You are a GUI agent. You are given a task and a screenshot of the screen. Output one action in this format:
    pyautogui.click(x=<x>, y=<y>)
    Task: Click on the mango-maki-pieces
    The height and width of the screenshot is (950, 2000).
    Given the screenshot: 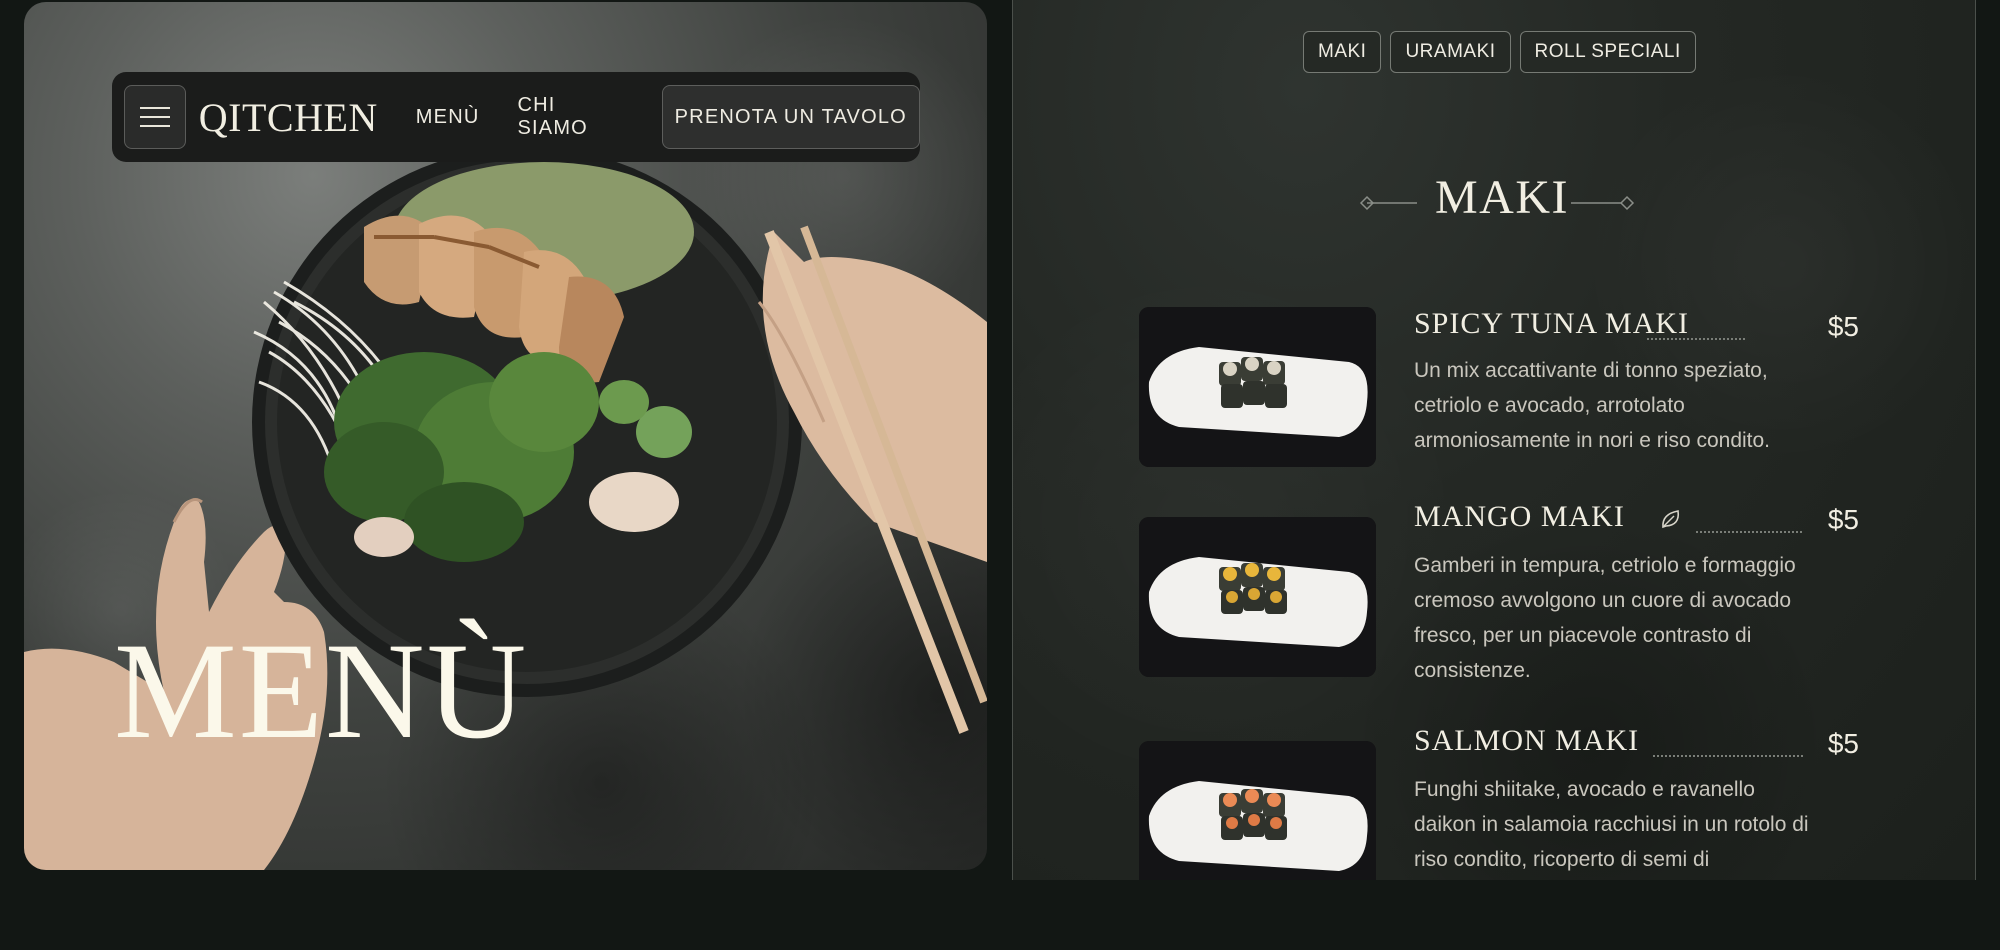 What is the action you would take?
    pyautogui.click(x=1253, y=588)
    